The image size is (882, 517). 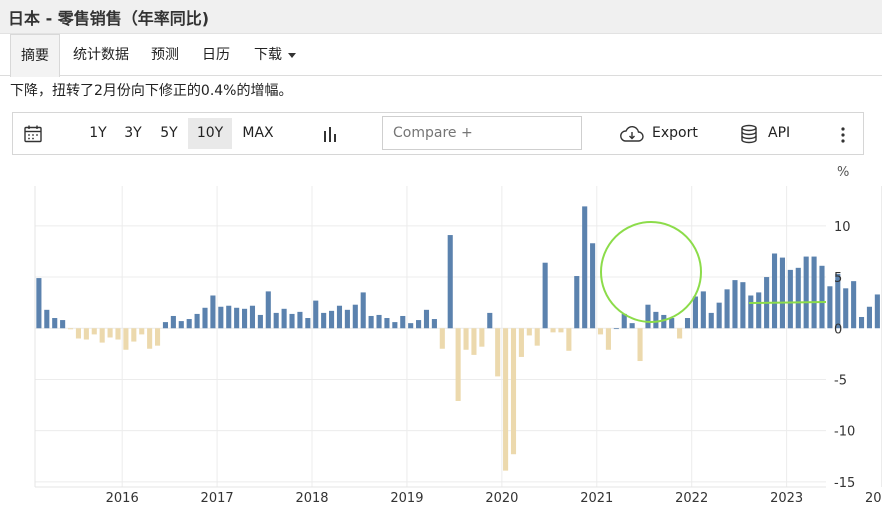 I want to click on range-3y-button: 3Y, so click(x=133, y=133).